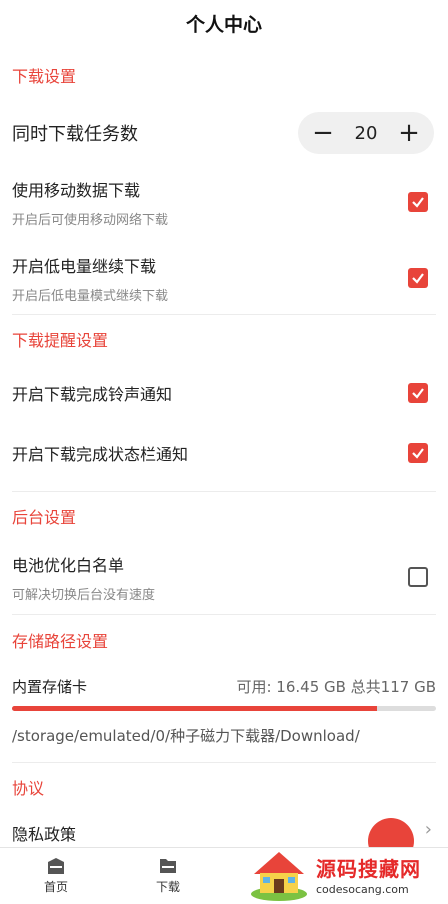  I want to click on mobile-data-subtitle: 开启后可使用移动网络下载, so click(90, 220).